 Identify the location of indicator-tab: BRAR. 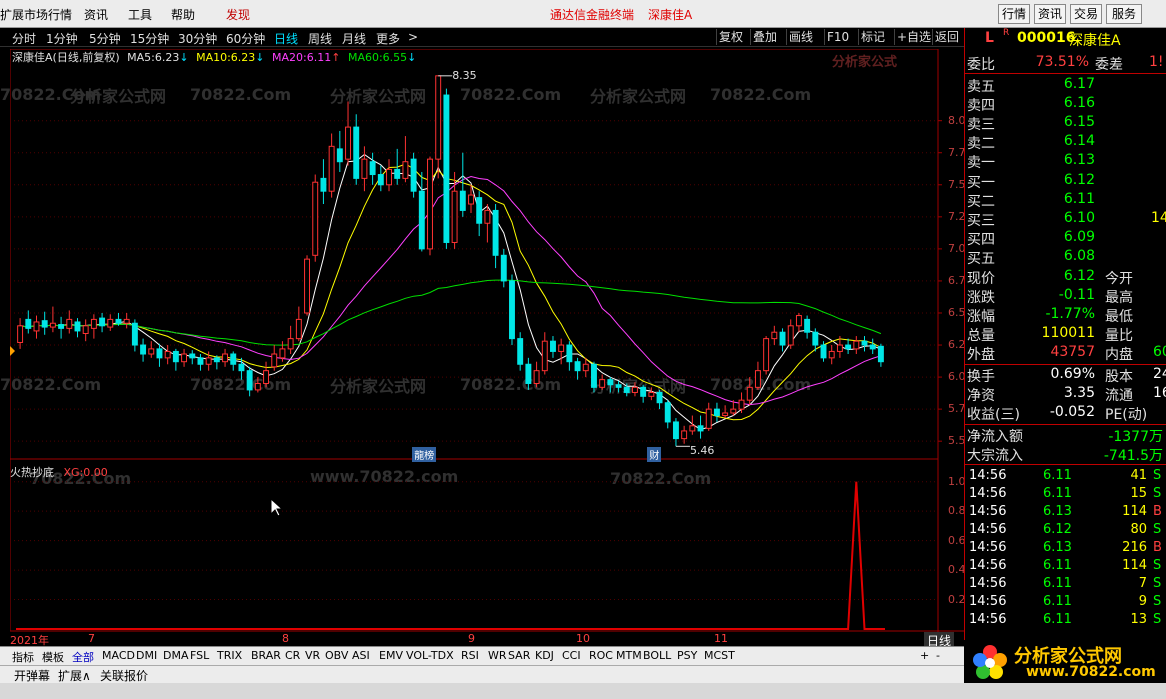
(266, 655).